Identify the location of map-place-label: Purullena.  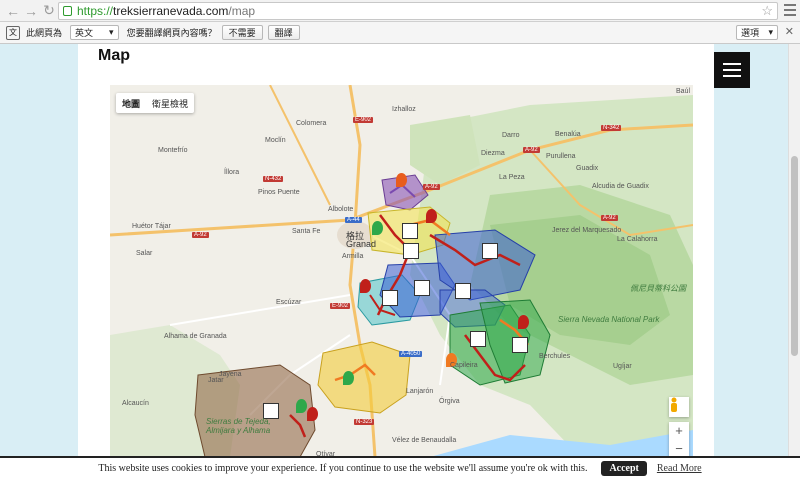
(561, 156).